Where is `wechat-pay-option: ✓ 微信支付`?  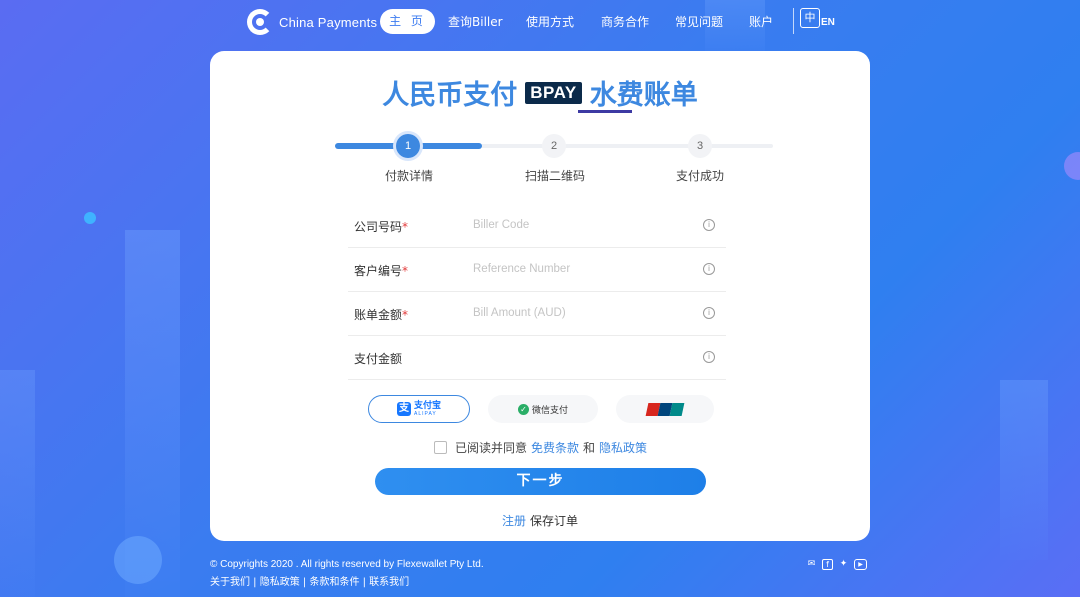
wechat-pay-option: ✓ 微信支付 is located at coordinates (543, 409).